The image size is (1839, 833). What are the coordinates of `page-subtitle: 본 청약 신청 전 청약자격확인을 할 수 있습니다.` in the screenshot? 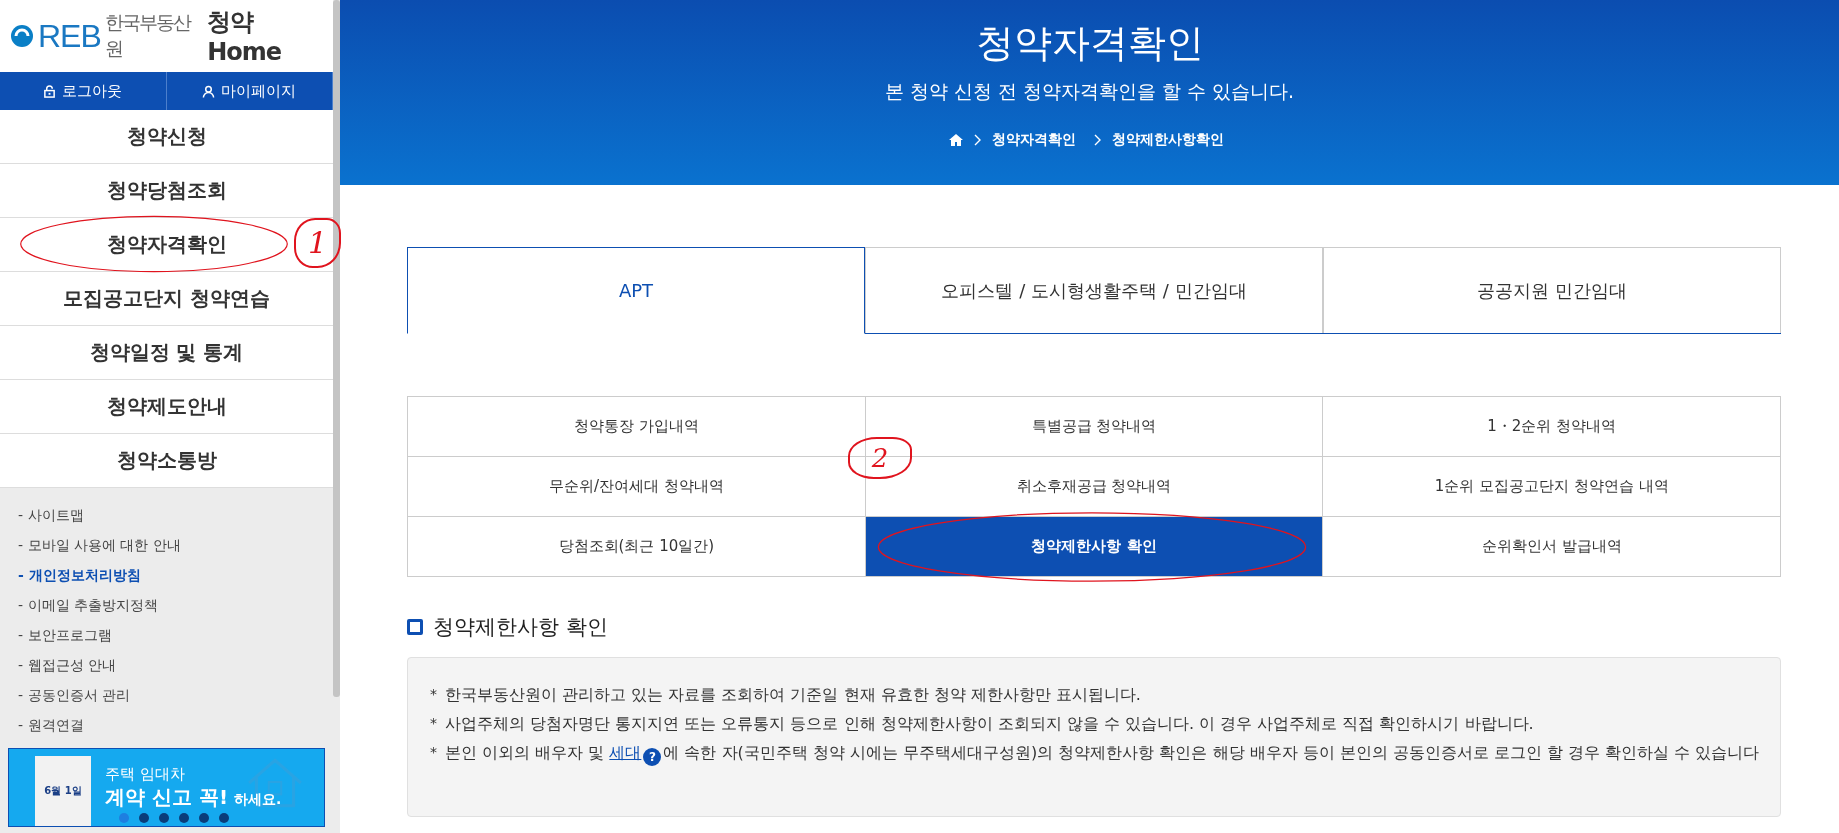 It's located at (1089, 91).